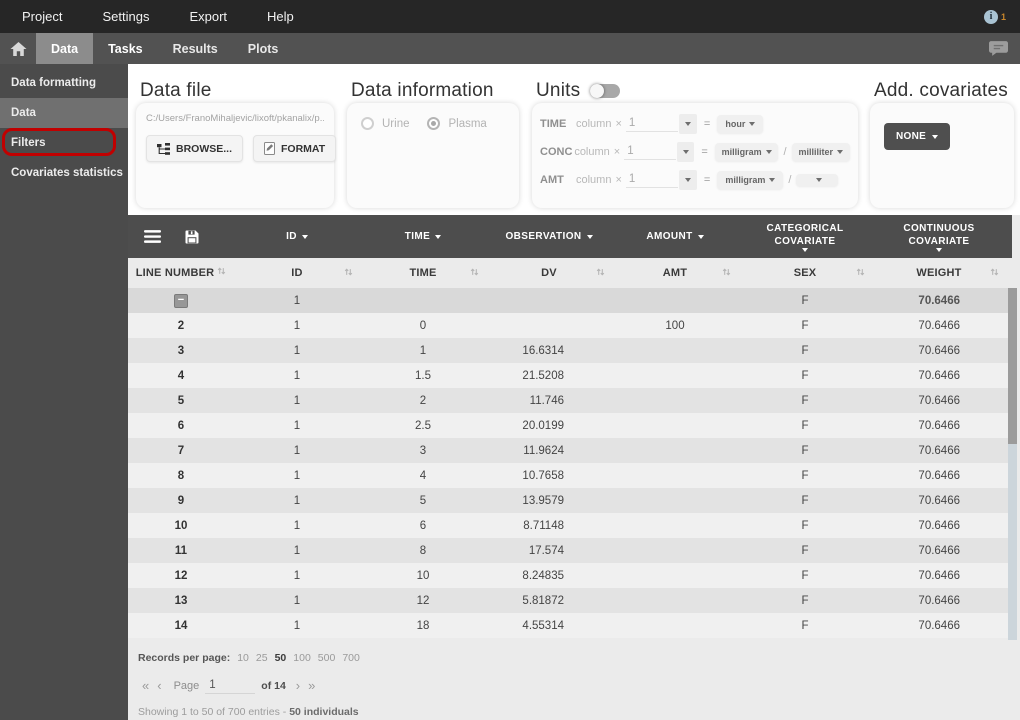 The height and width of the screenshot is (720, 1020). I want to click on column-header-dv: DV, so click(549, 273).